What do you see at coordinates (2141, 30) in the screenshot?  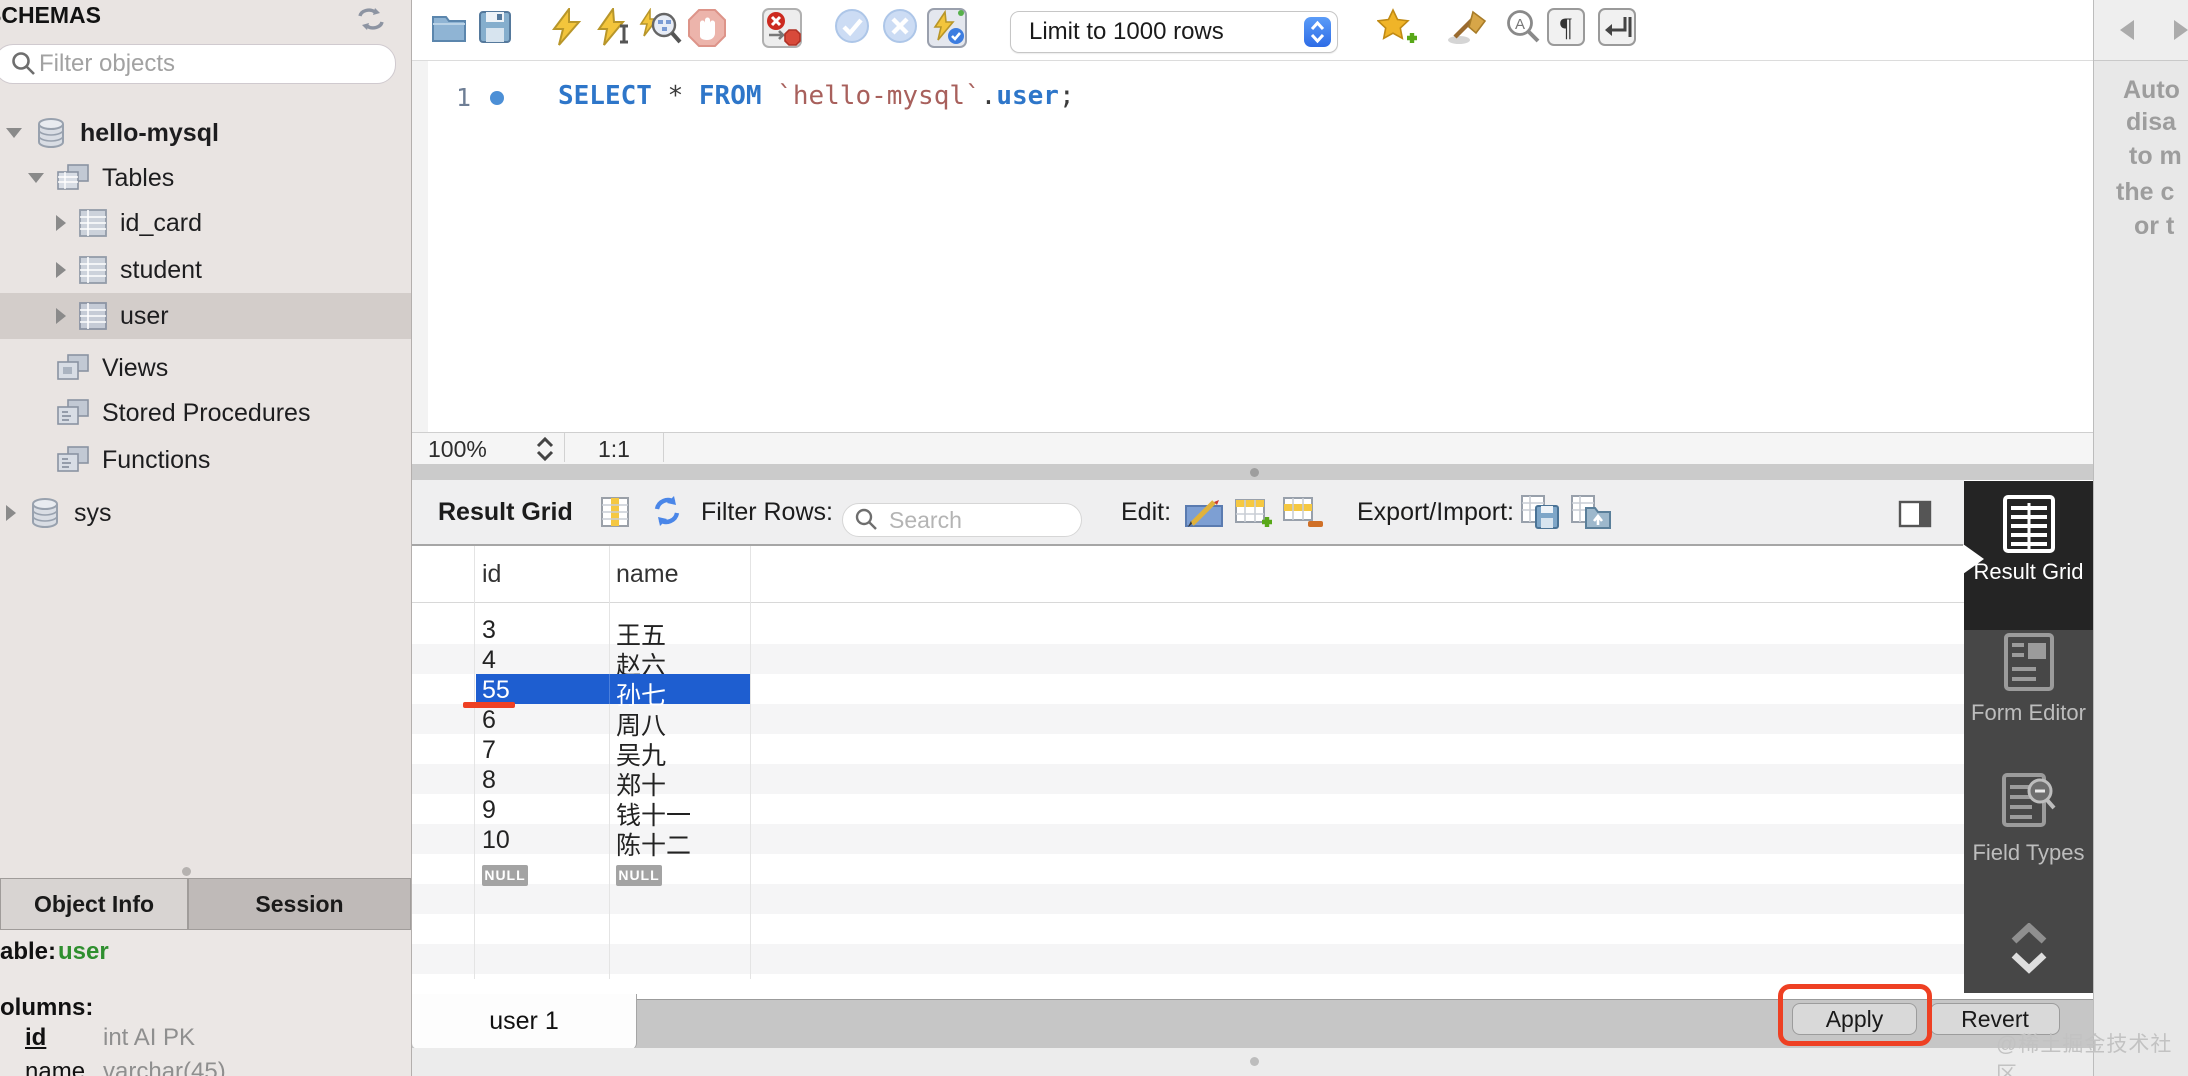 I see `context-help-toolbar` at bounding box center [2141, 30].